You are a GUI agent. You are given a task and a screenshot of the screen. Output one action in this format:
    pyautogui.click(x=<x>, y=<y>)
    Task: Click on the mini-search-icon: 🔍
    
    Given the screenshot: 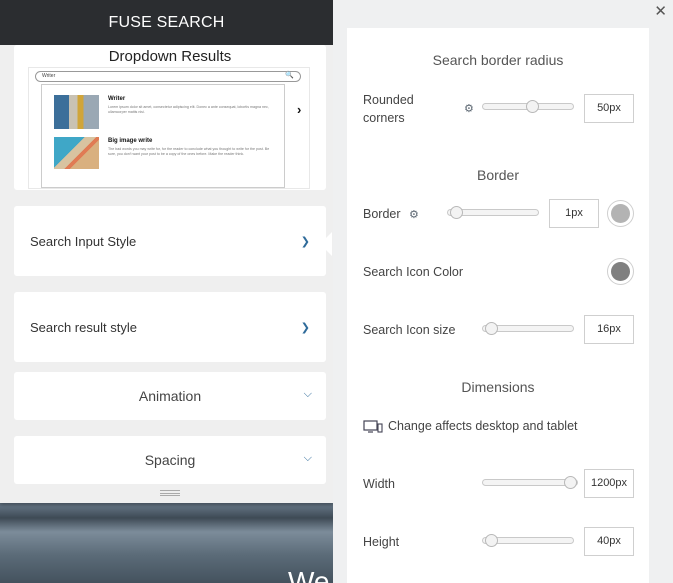 What is the action you would take?
    pyautogui.click(x=289, y=75)
    